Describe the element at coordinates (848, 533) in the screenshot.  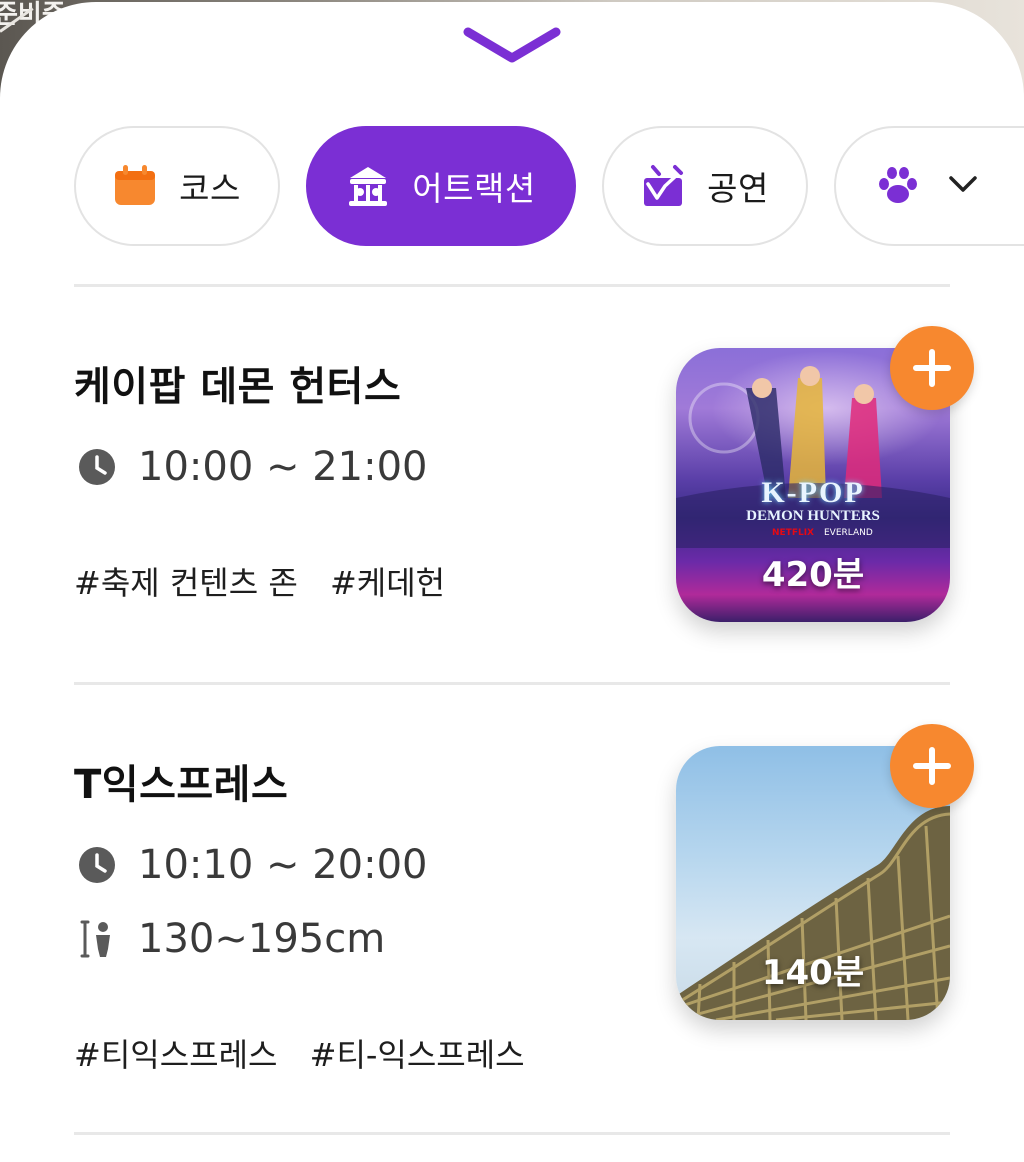
I see `poster-partner: EVERLAND` at that location.